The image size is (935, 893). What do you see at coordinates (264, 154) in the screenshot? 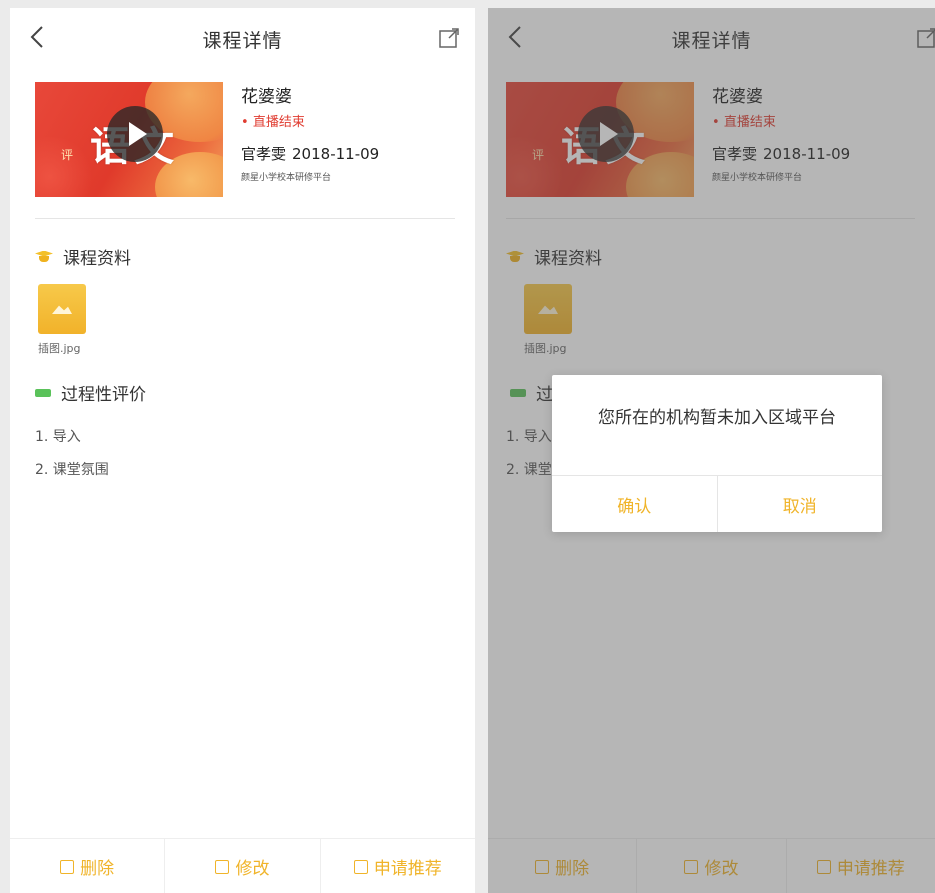
I see `teacher-name: 官孝雯` at bounding box center [264, 154].